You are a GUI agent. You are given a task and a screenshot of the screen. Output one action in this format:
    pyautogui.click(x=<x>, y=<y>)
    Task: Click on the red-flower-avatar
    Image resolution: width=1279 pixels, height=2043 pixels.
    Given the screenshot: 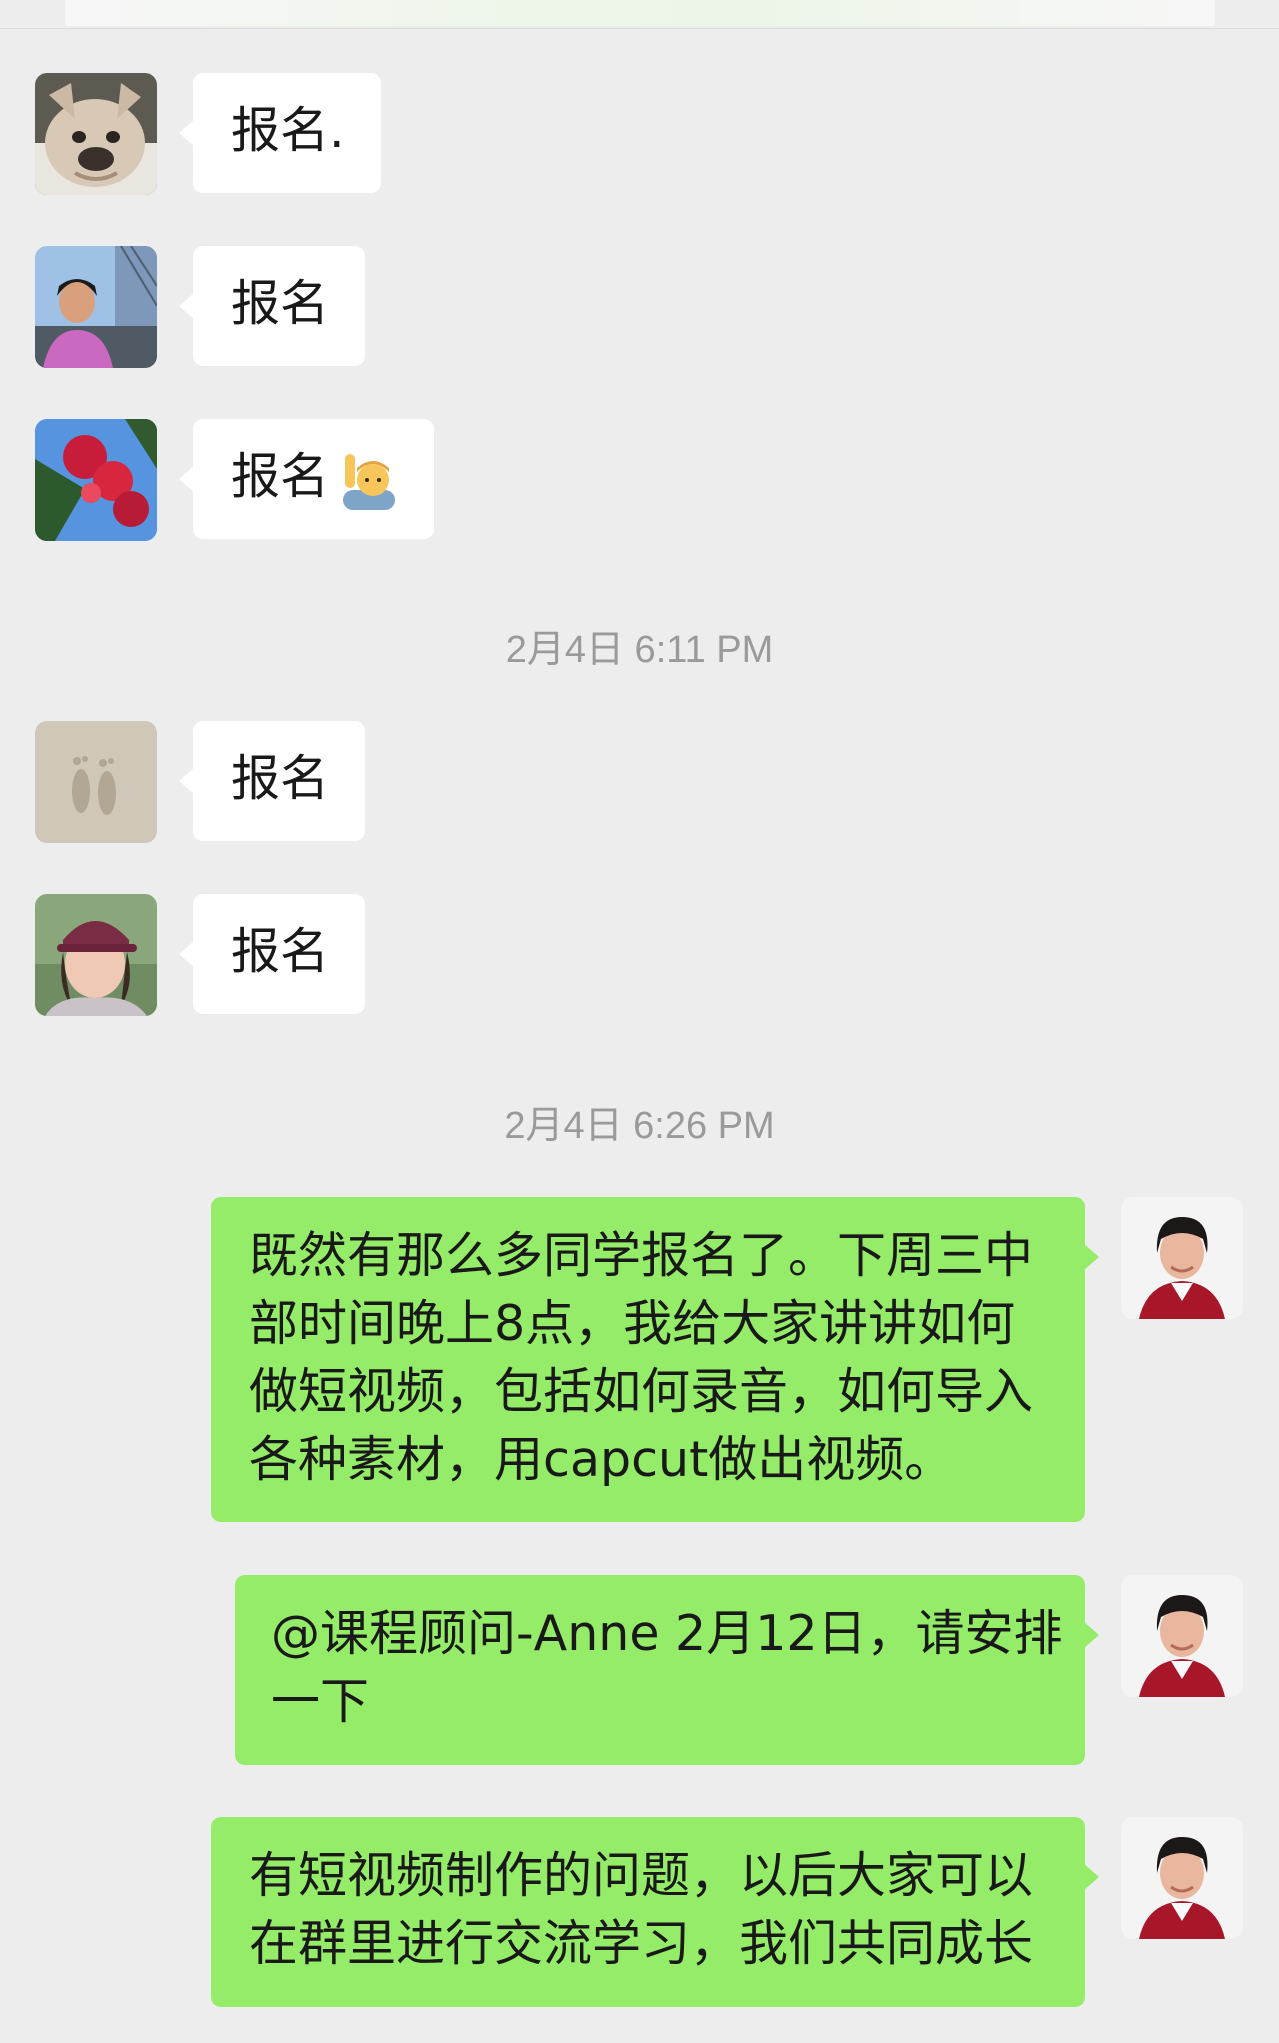 What is the action you would take?
    pyautogui.click(x=96, y=480)
    